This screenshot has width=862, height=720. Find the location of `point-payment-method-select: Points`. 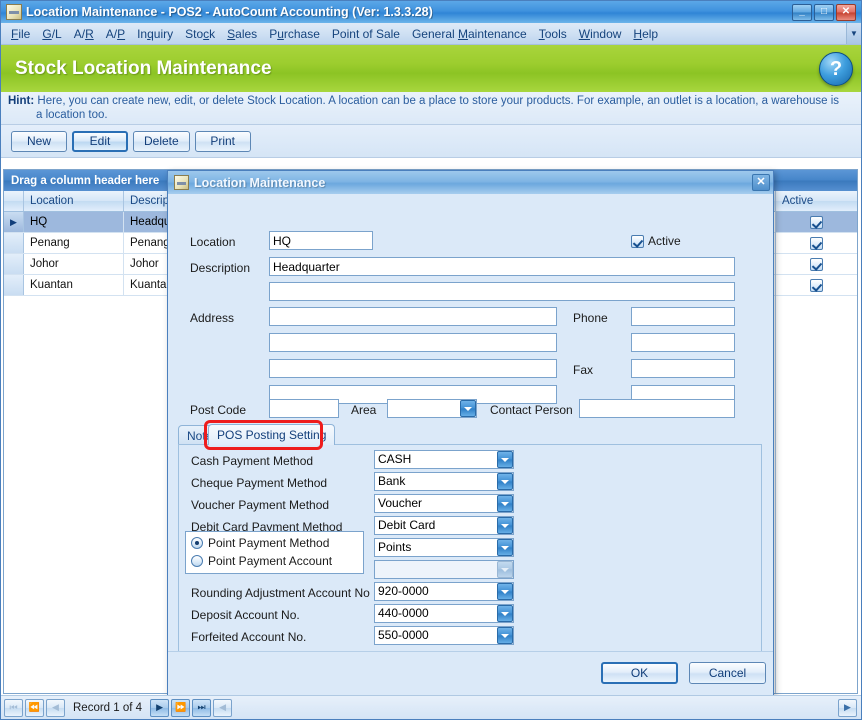

point-payment-method-select: Points is located at coordinates (444, 547).